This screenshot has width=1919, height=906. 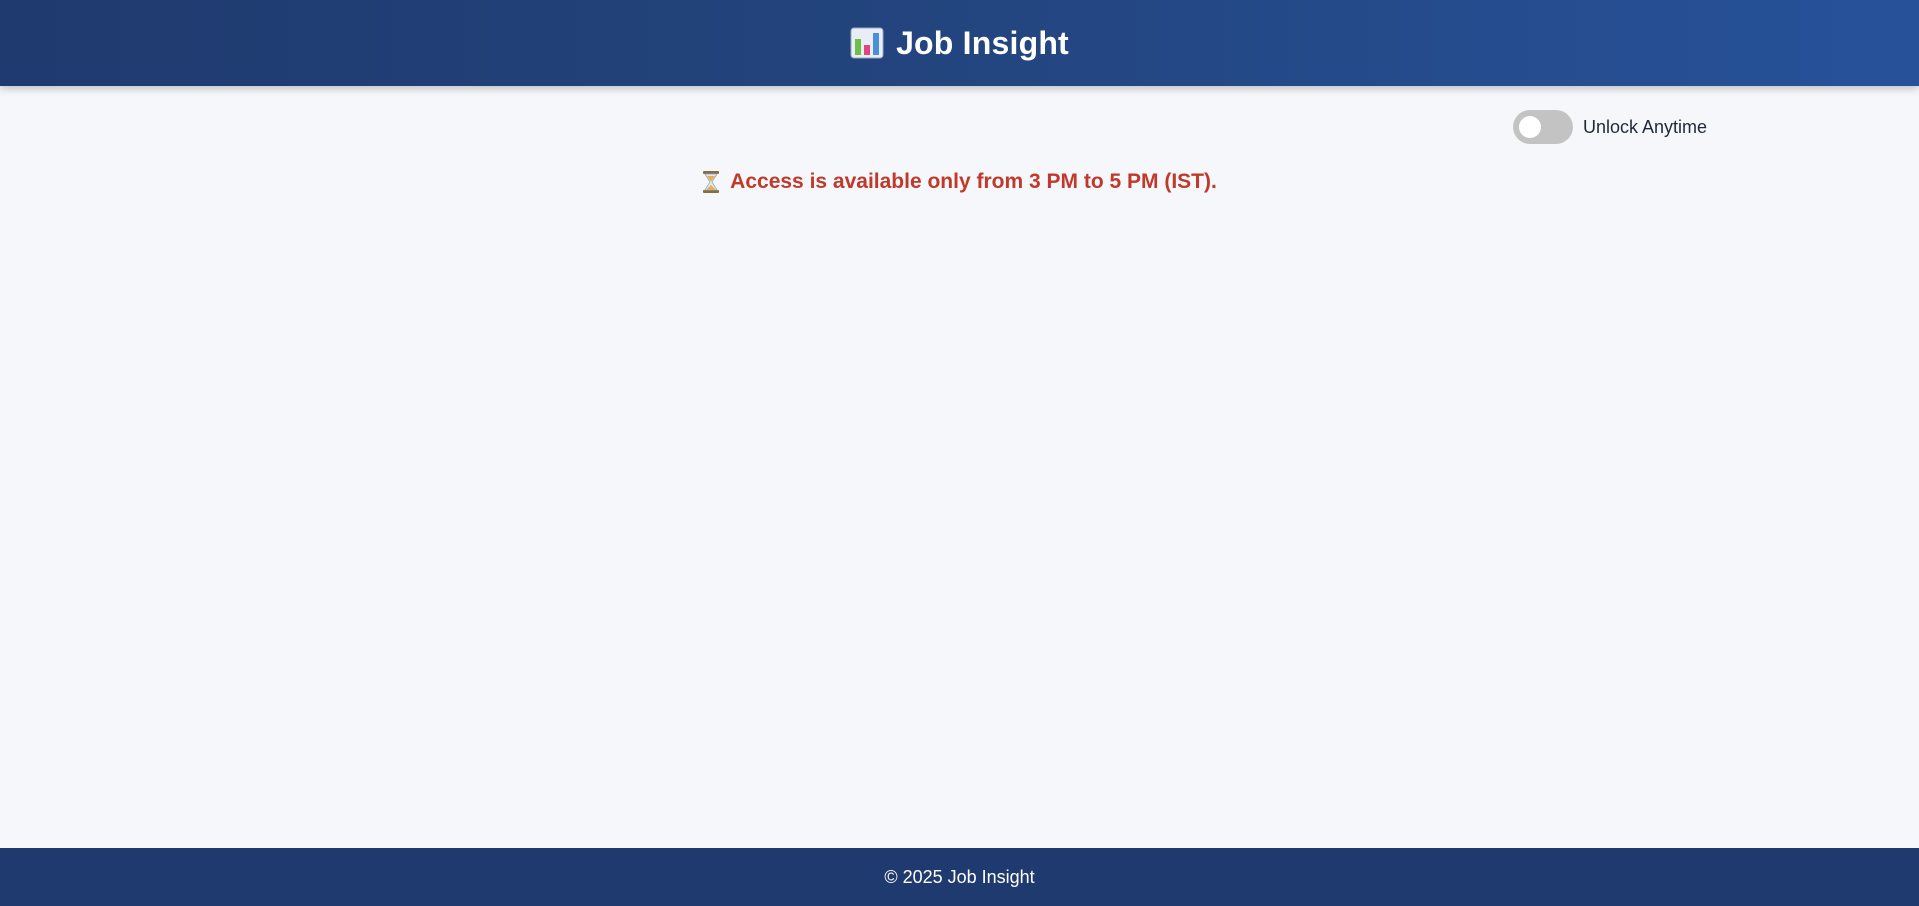 I want to click on brand: Job Insight, so click(x=959, y=43).